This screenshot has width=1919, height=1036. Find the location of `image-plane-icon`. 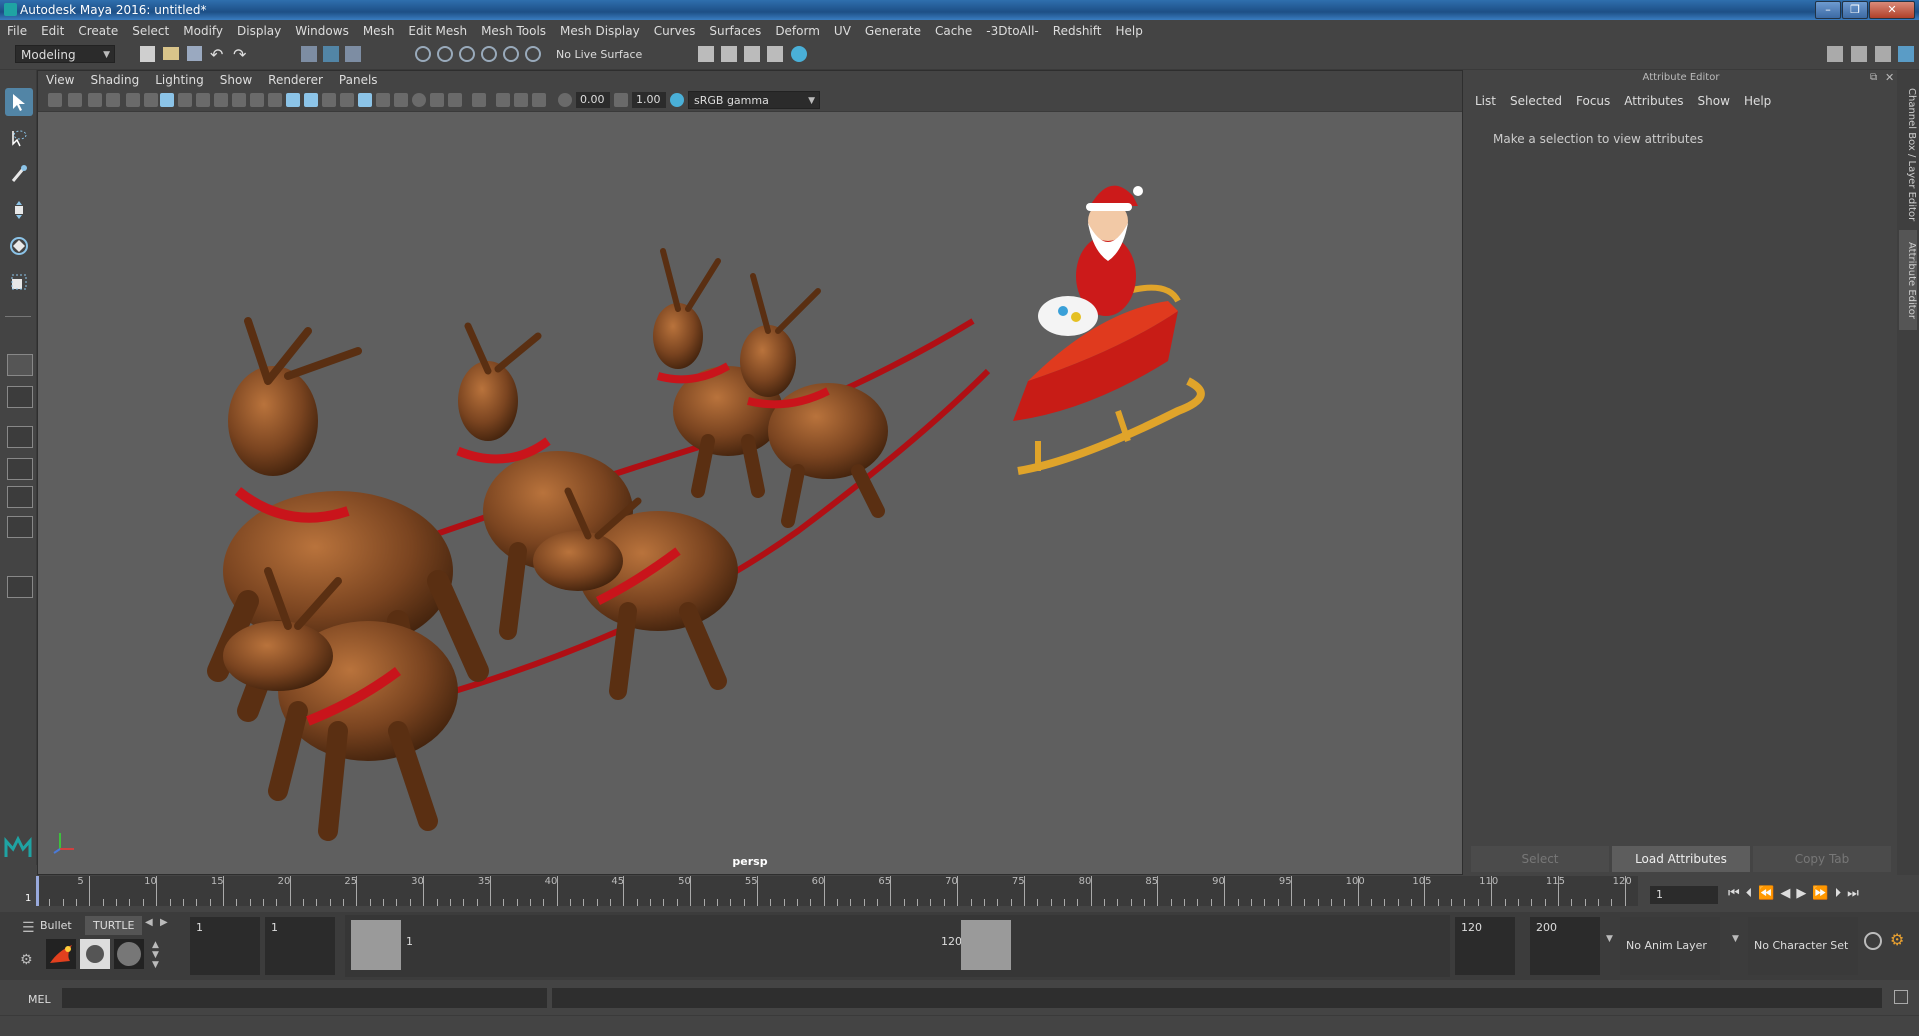

image-plane-icon is located at coordinates (113, 100).